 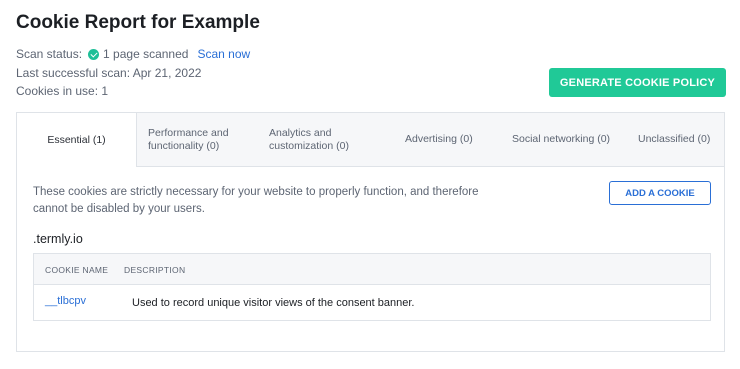 What do you see at coordinates (309, 139) in the screenshot?
I see `tab-label: Analytics and customization (0)` at bounding box center [309, 139].